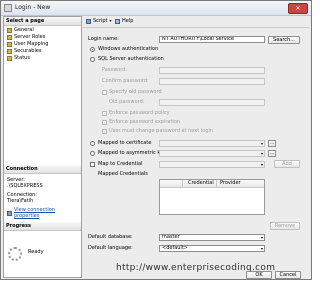  What do you see at coordinates (128, 21) in the screenshot?
I see `help-label: Help` at bounding box center [128, 21].